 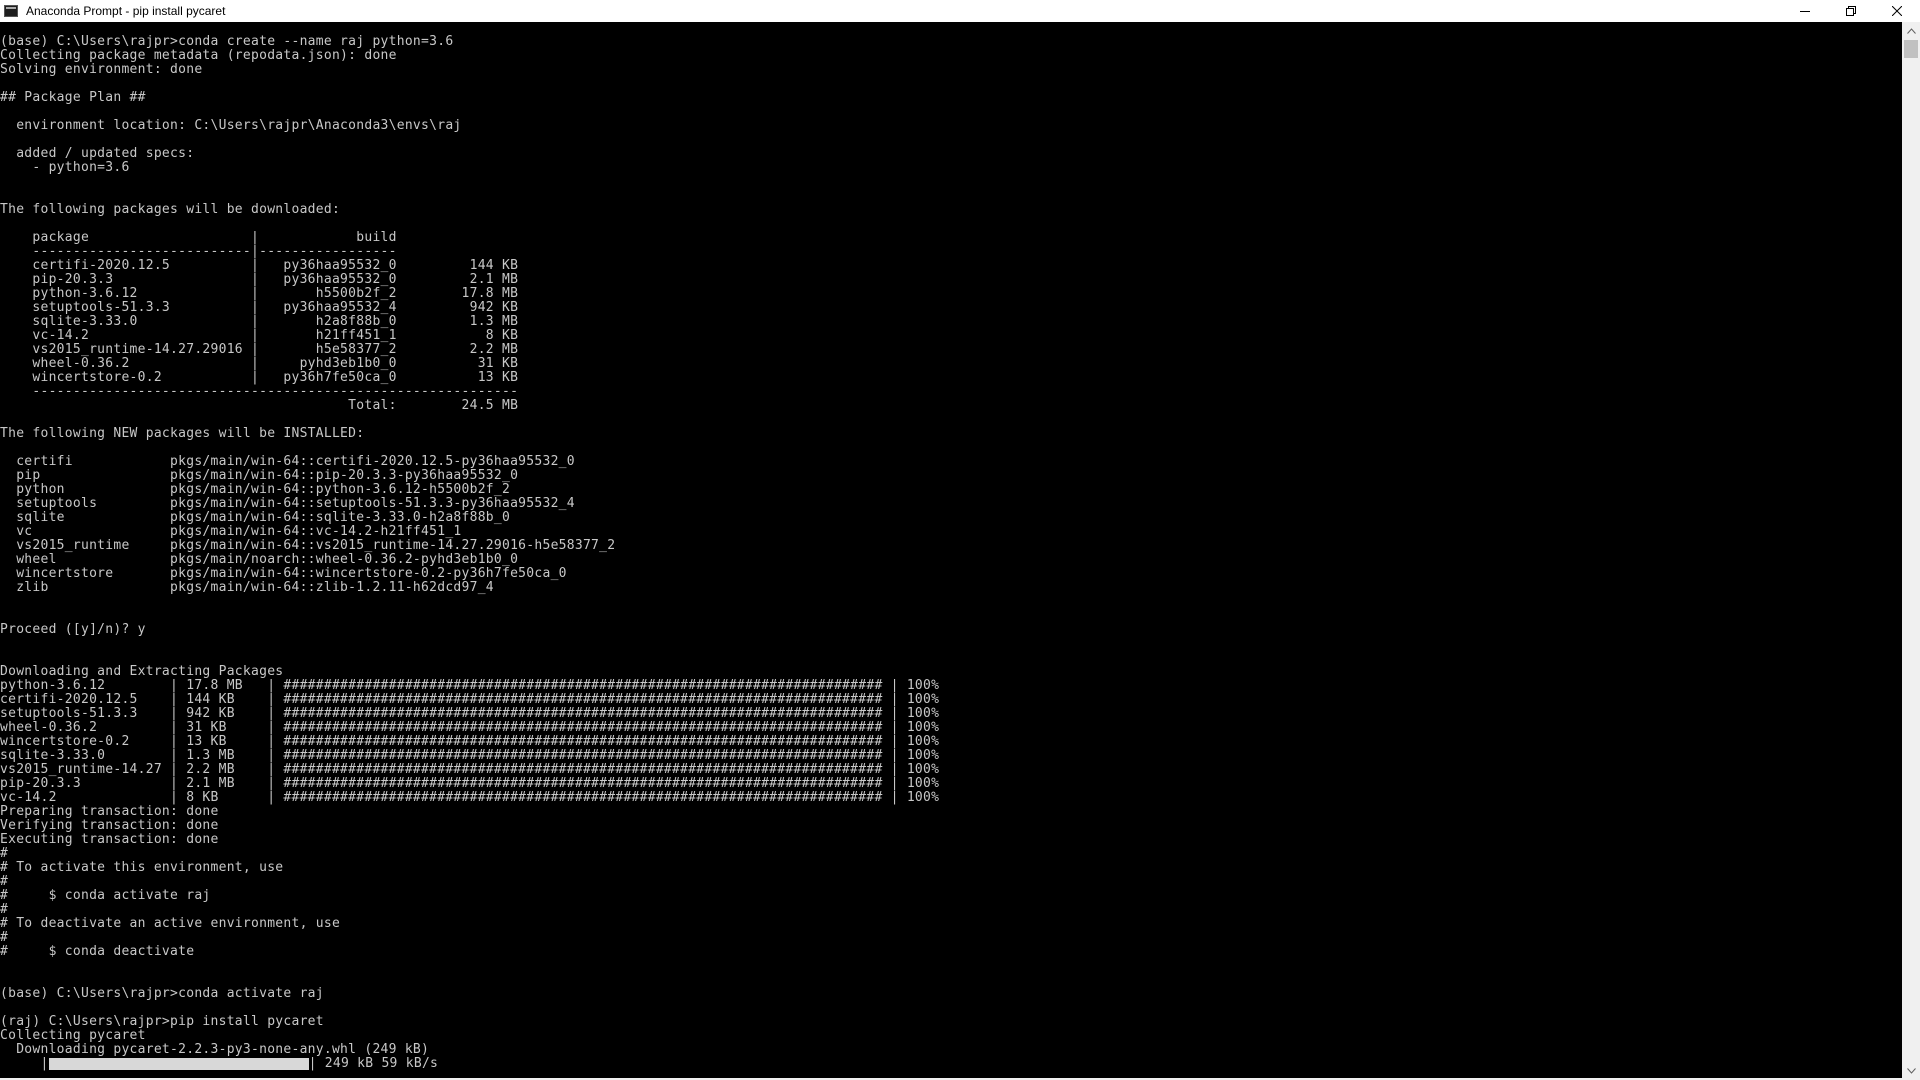 I want to click on terminal-line: wheel-0.36.2 | pyhd3eb1b0_0 31 KB, so click(x=259, y=363).